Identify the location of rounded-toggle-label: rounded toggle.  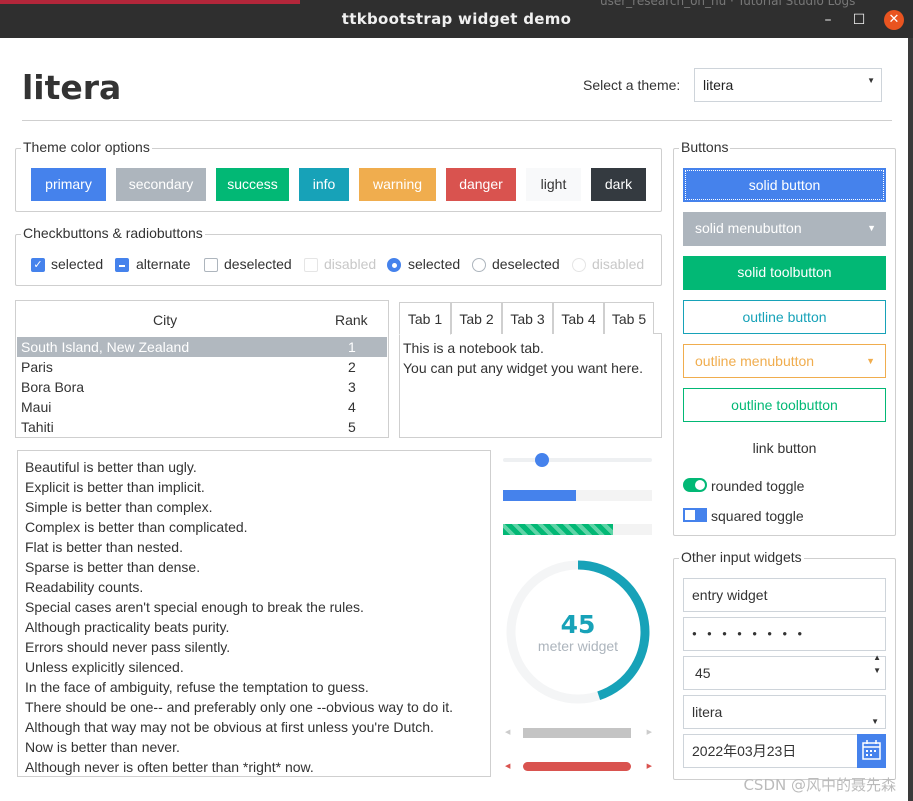
(758, 486).